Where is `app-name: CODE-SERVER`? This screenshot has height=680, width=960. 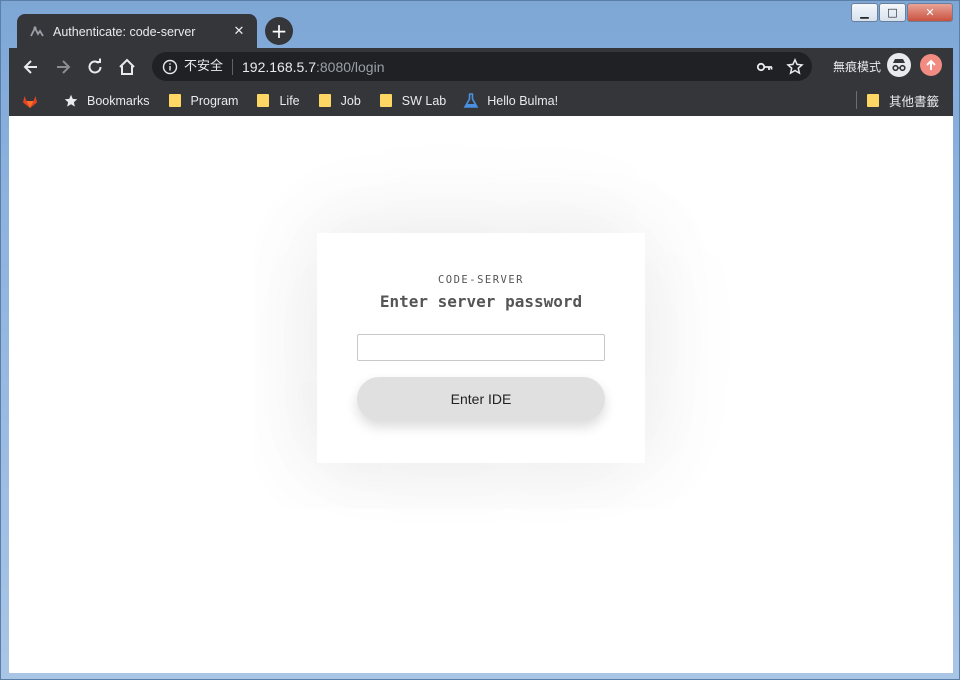
app-name: CODE-SERVER is located at coordinates (481, 280).